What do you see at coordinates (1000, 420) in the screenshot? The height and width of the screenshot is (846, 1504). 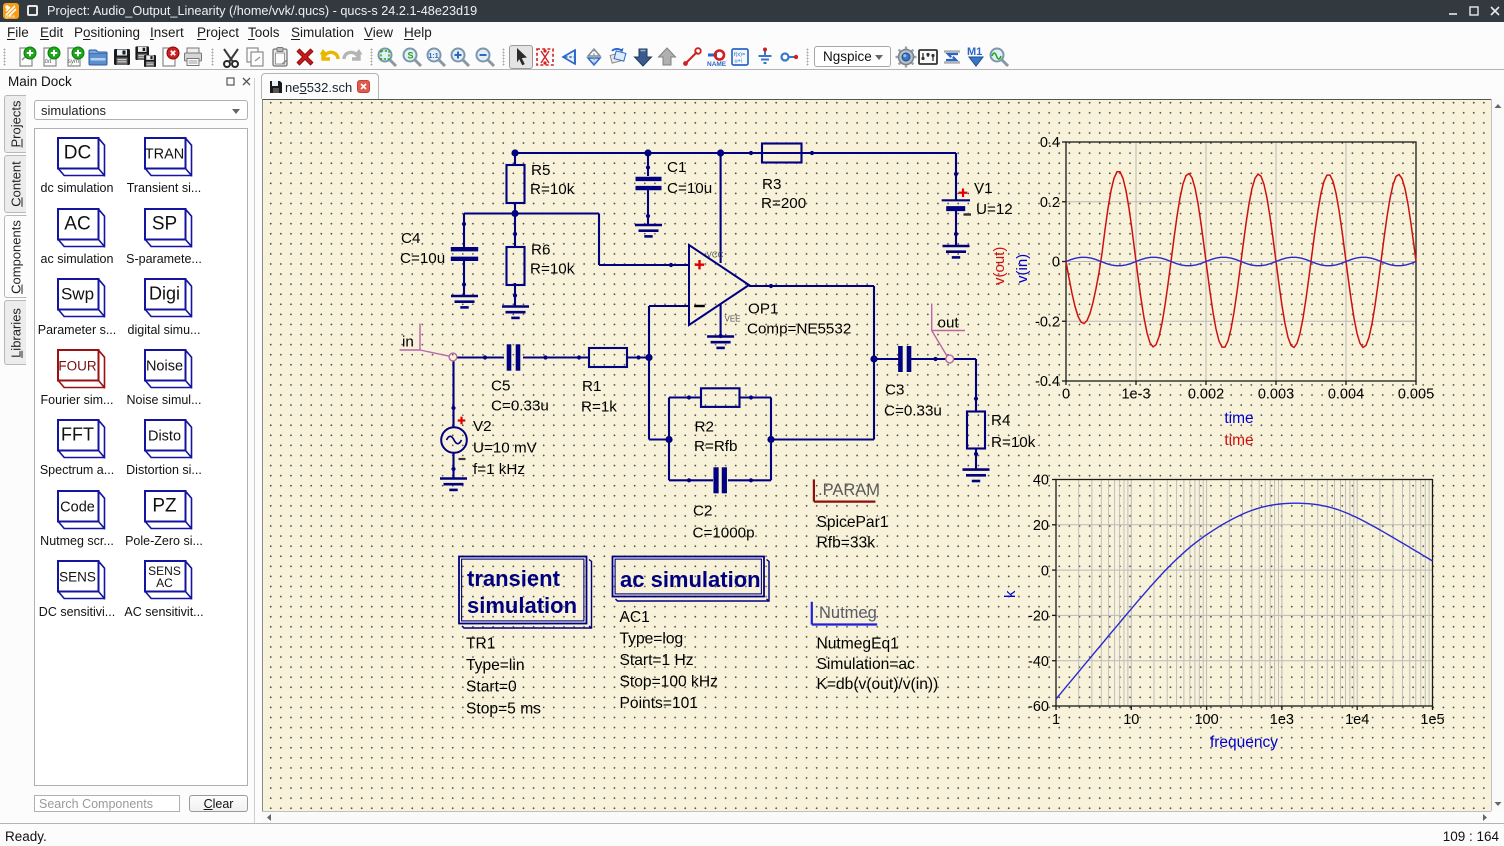 I see `svg-text: R4` at bounding box center [1000, 420].